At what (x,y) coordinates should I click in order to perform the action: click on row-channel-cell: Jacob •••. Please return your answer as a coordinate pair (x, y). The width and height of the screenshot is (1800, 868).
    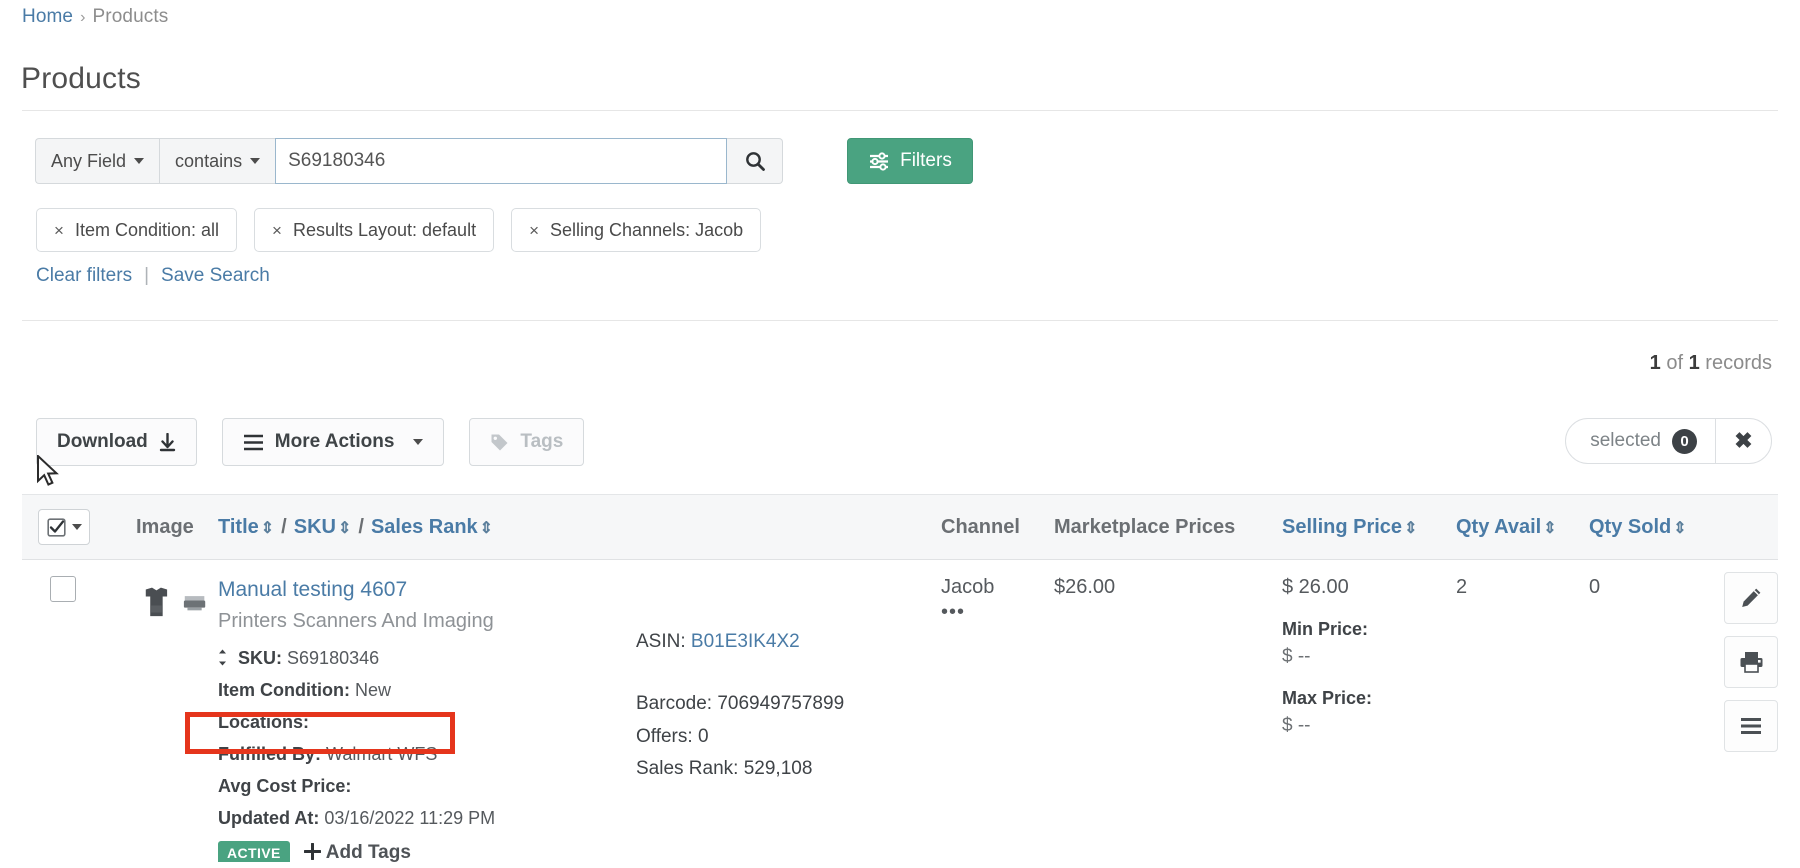
    Looking at the image, I should click on (991, 720).